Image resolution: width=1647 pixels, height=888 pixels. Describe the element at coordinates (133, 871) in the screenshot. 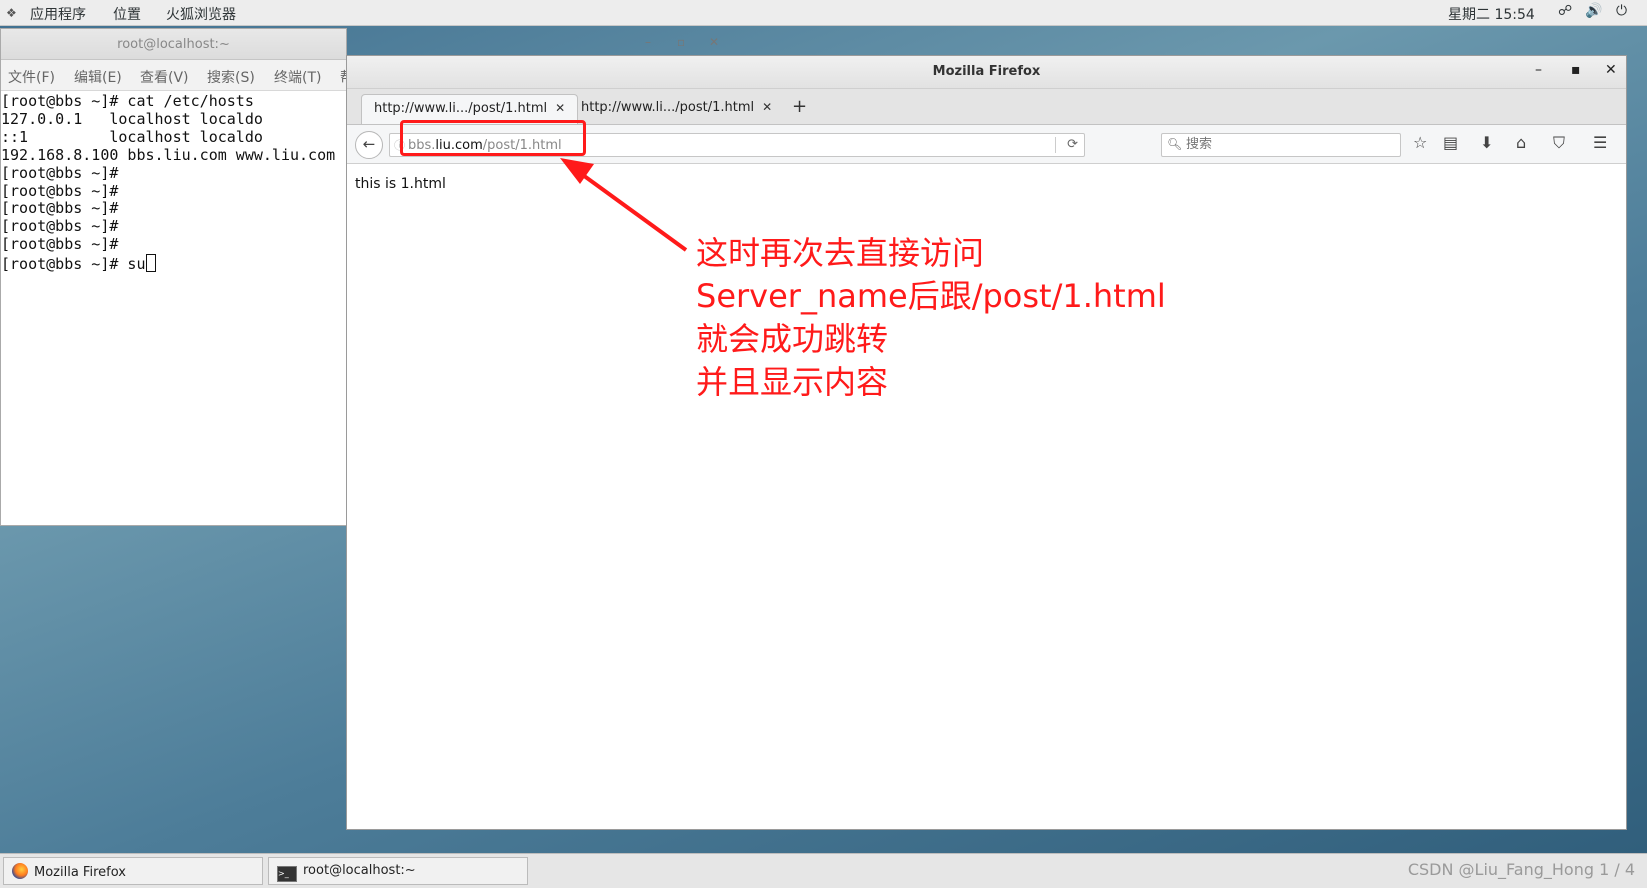

I see `taskbar-item-firefox: Mozilla Firefox` at that location.